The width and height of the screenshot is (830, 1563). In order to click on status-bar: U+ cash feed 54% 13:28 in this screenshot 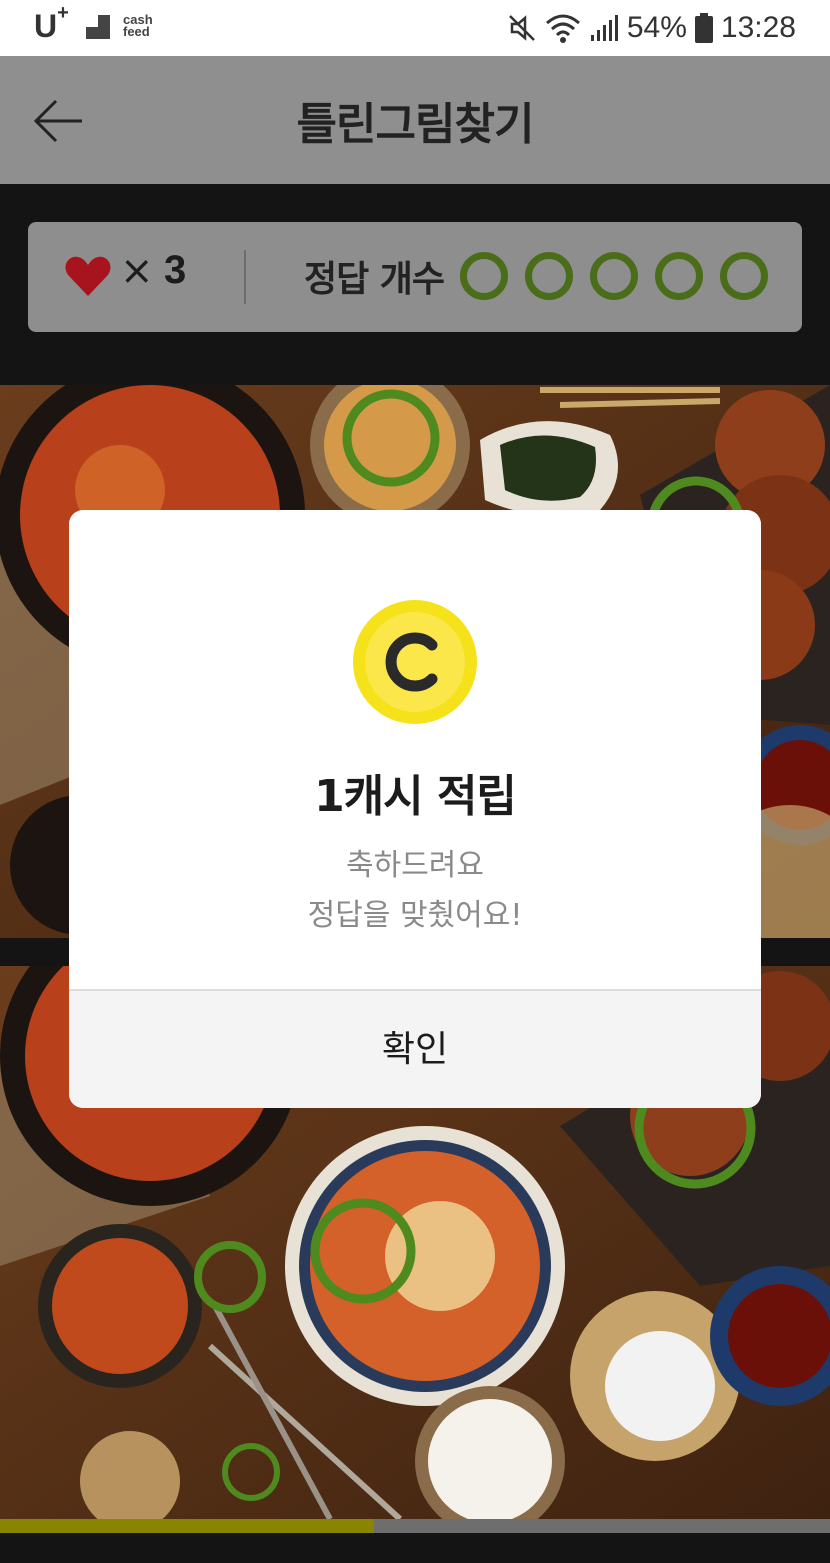, I will do `click(415, 28)`.